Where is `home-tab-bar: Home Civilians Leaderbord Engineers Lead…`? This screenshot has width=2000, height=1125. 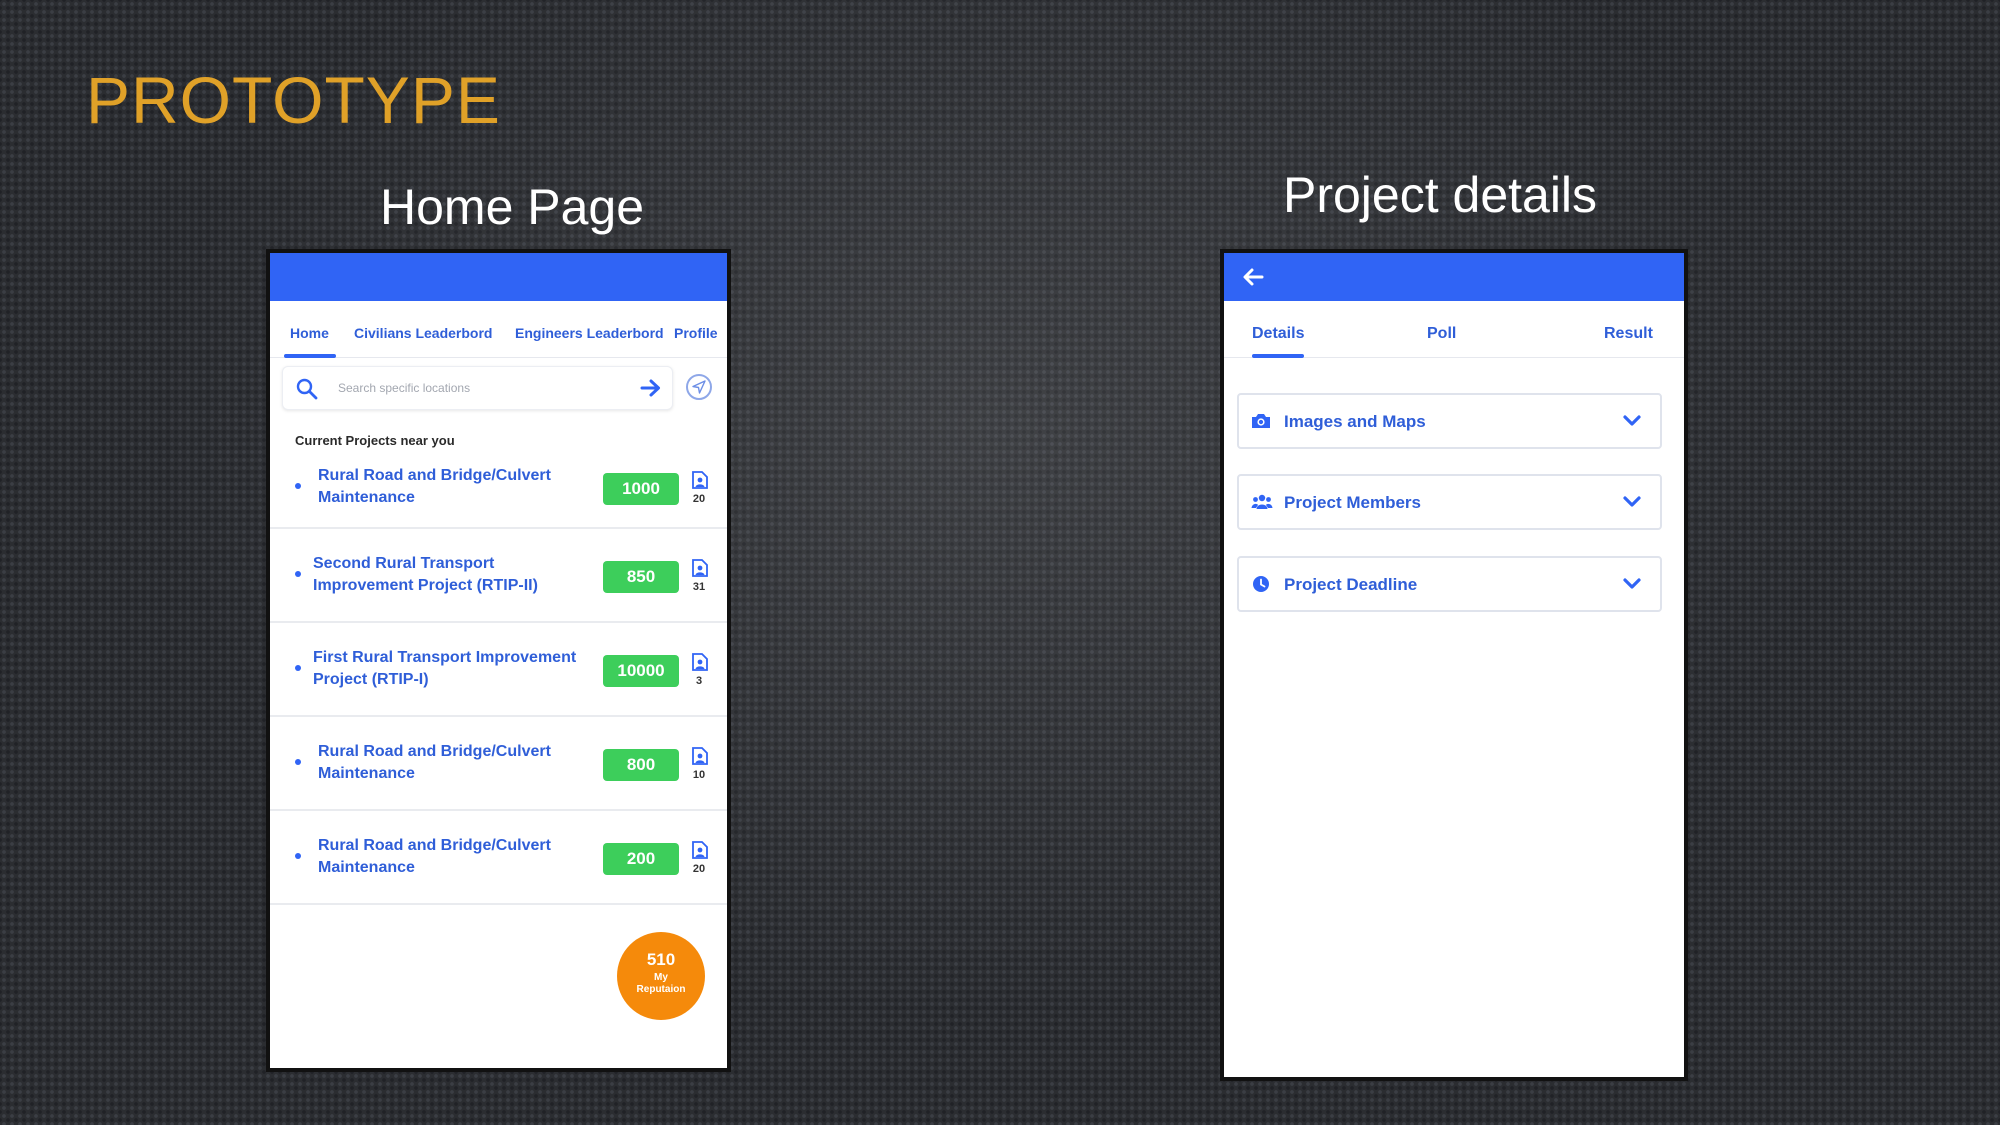 home-tab-bar: Home Civilians Leaderbord Engineers Lead… is located at coordinates (498, 329).